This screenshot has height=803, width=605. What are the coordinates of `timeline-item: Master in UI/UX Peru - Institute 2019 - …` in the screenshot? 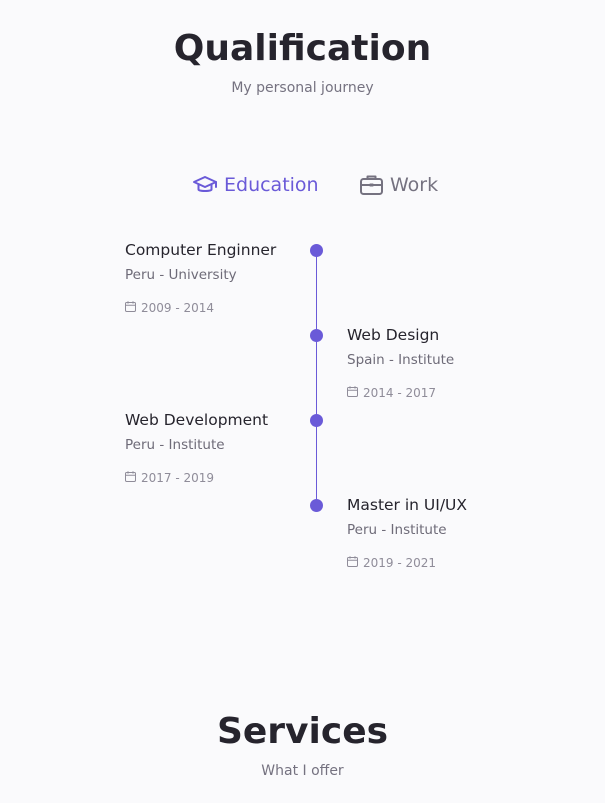 It's located at (447, 533).